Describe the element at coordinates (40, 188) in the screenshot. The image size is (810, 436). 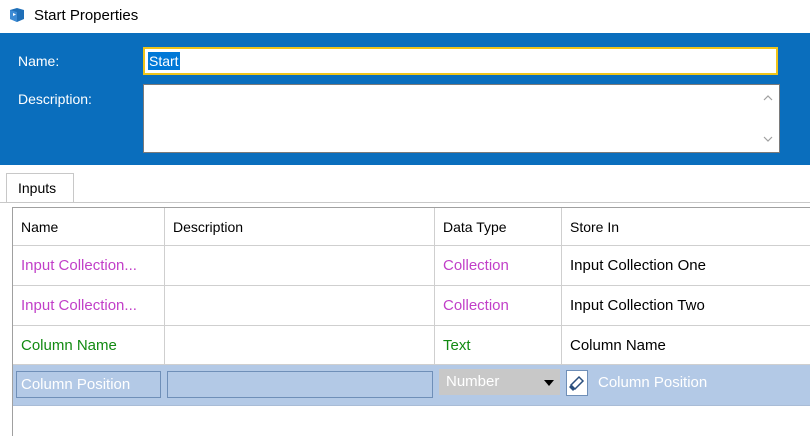
I see `tab-inputs: Inputs` at that location.